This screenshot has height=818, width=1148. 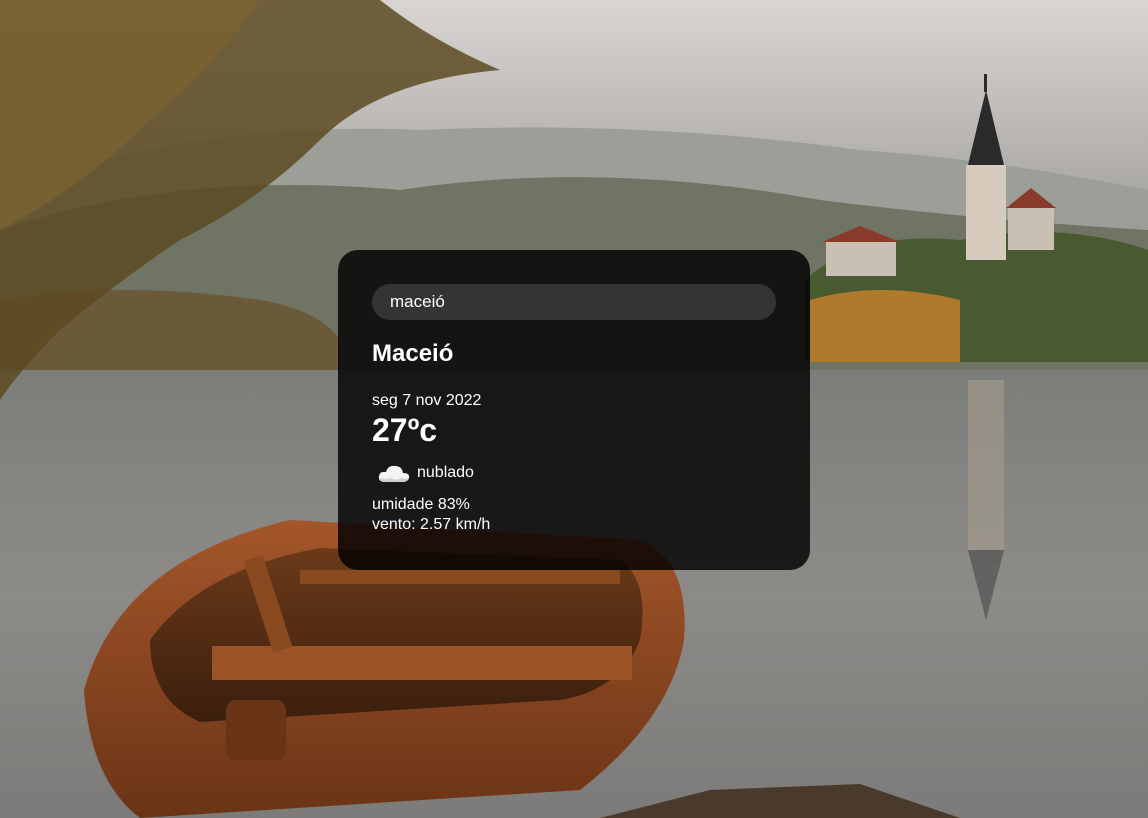 I want to click on city-search-input, so click(x=574, y=302).